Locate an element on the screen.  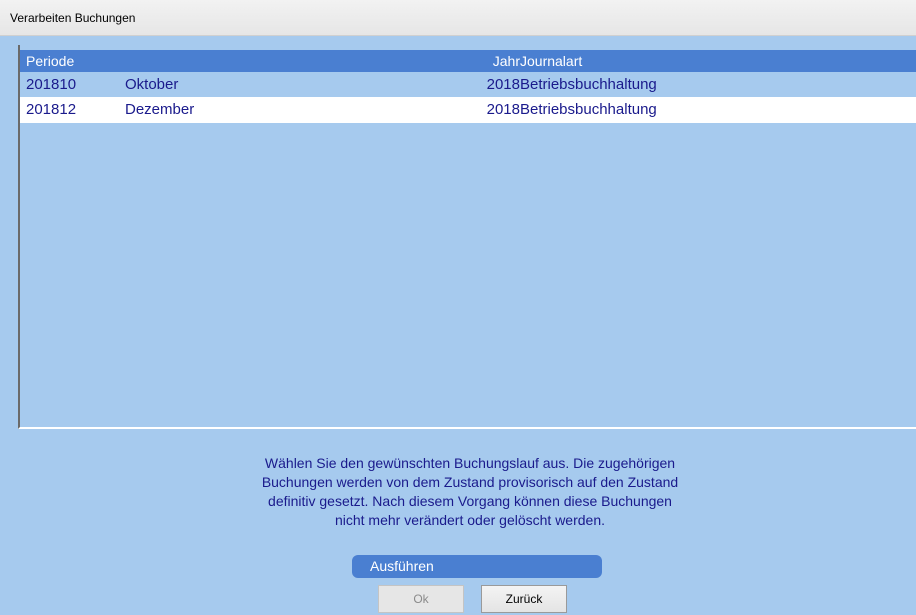
cell-month: Dezember is located at coordinates (160, 109).